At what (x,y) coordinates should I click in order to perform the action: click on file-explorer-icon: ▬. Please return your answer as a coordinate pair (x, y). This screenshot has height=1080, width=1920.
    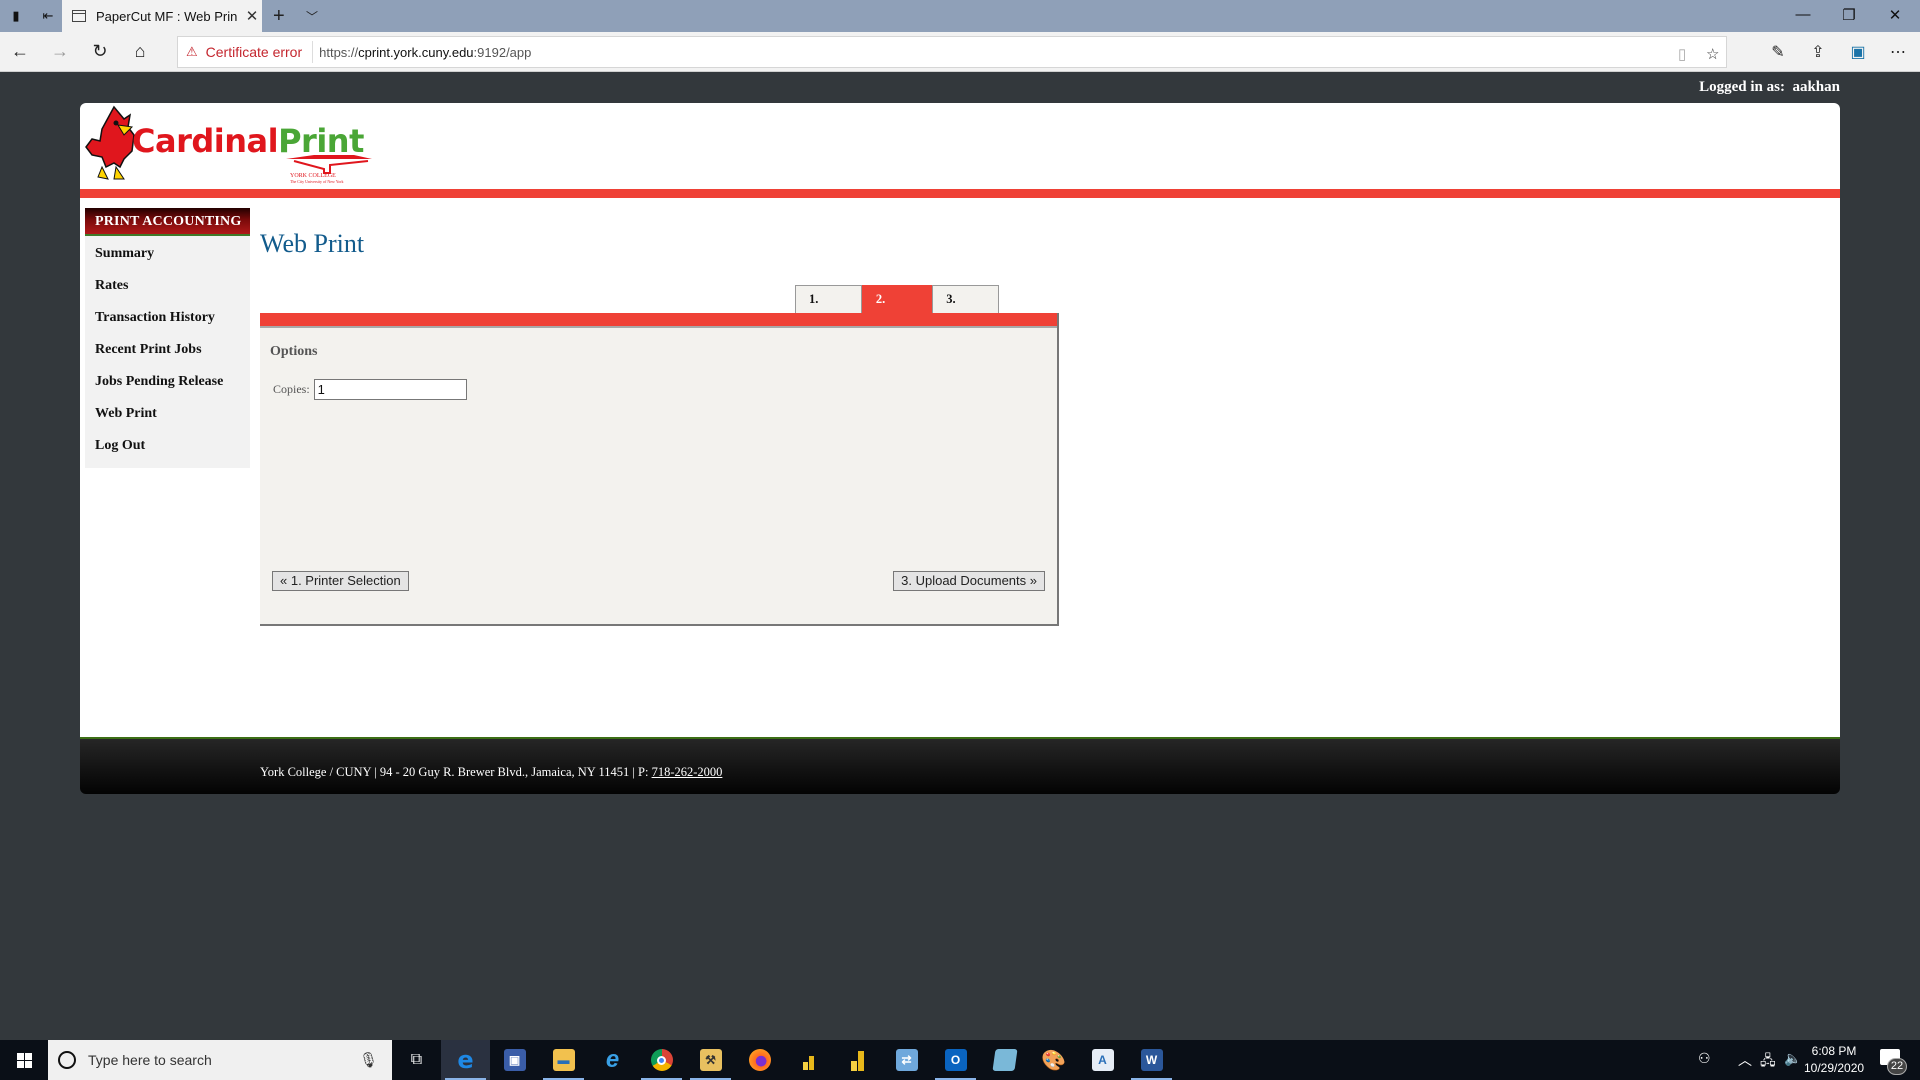
    Looking at the image, I should click on (563, 1060).